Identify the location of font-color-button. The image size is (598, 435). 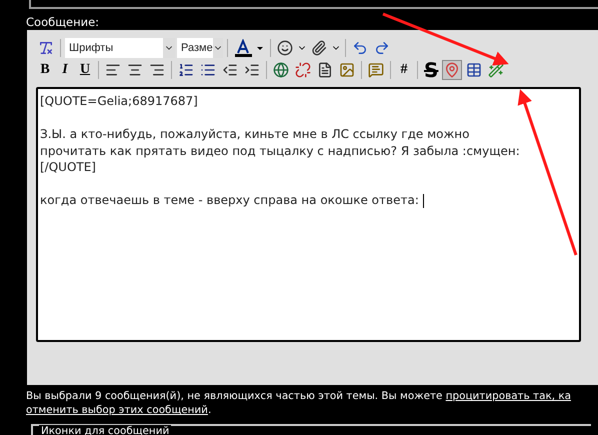
(249, 48).